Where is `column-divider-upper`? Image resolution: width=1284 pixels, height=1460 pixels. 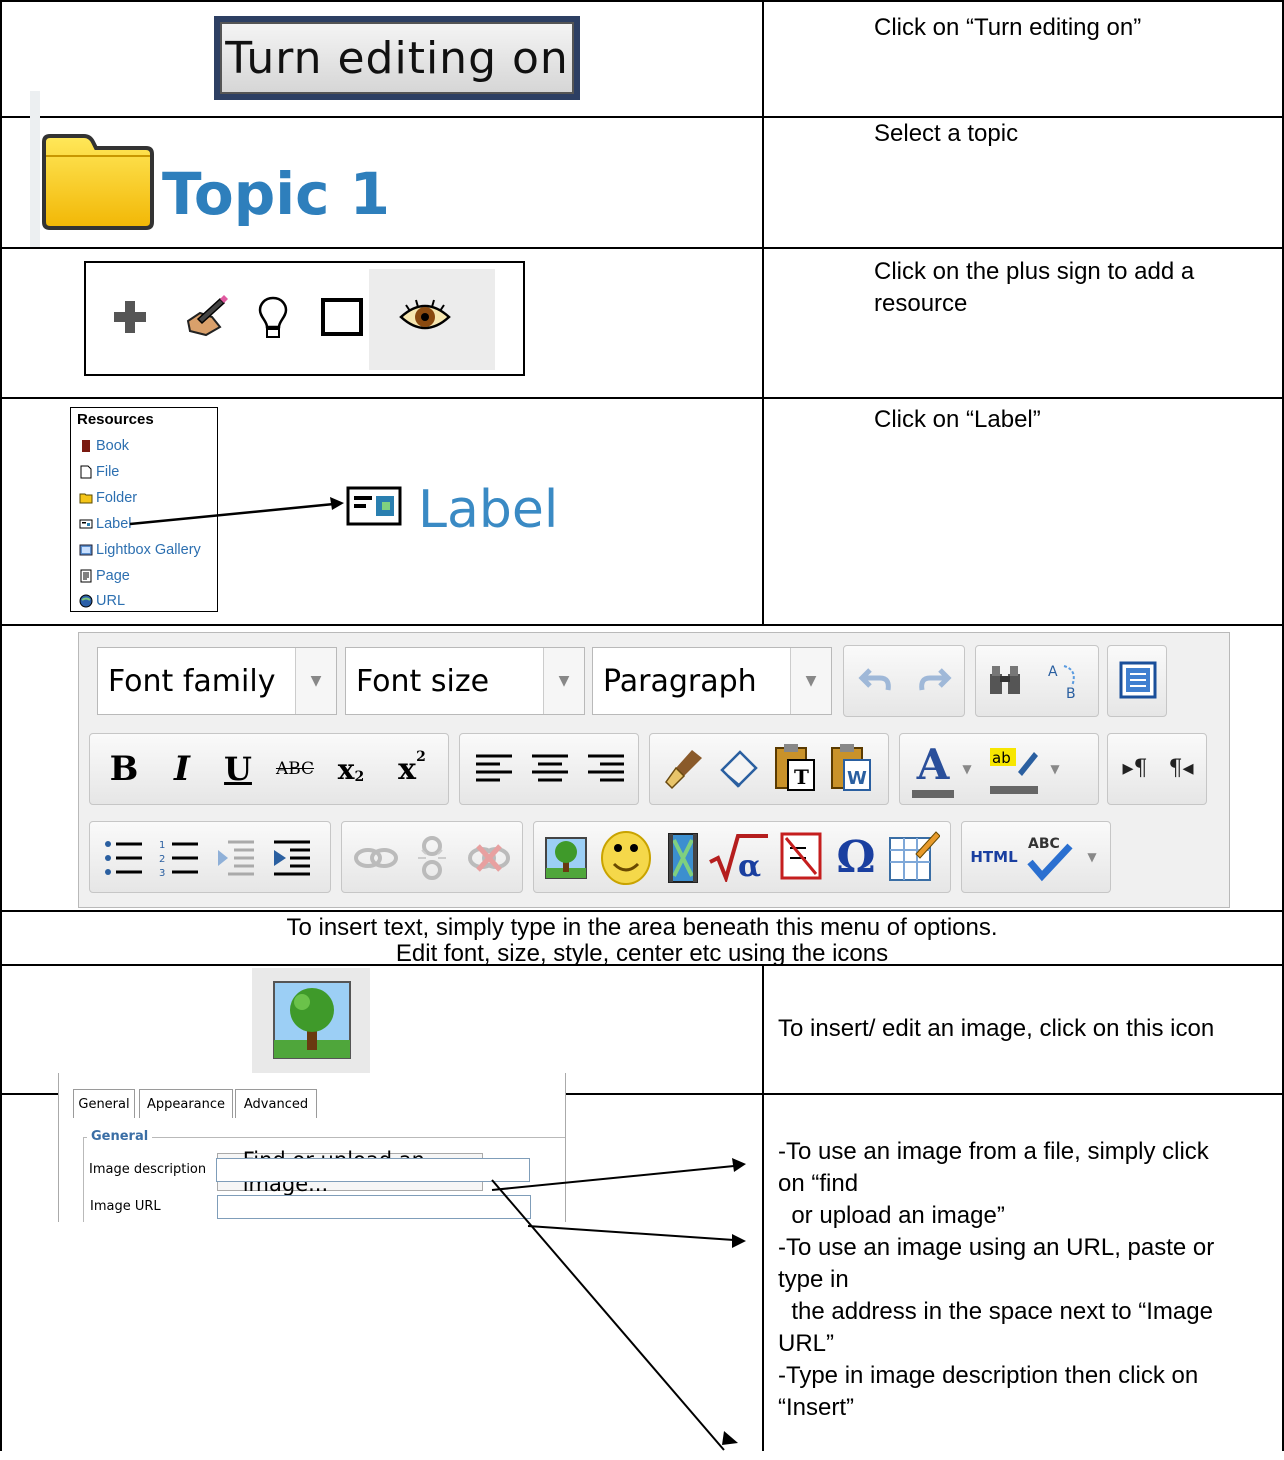 column-divider-upper is located at coordinates (763, 312).